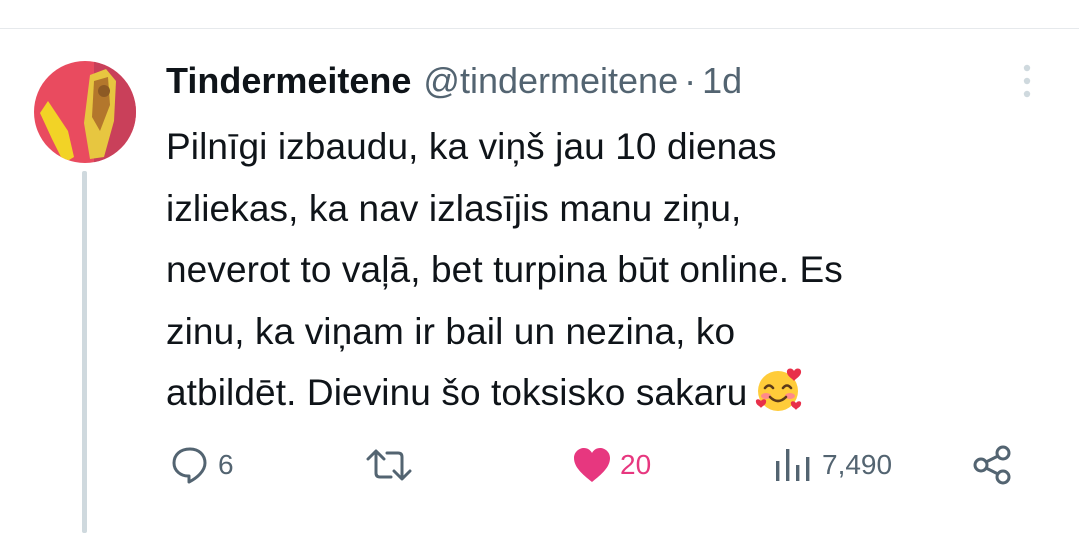  I want to click on reply-button: 6, so click(202, 465).